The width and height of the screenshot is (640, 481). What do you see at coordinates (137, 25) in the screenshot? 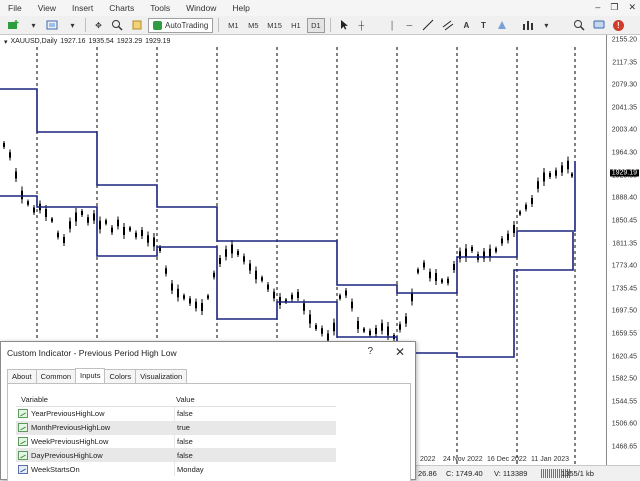
I see `history-icon` at bounding box center [137, 25].